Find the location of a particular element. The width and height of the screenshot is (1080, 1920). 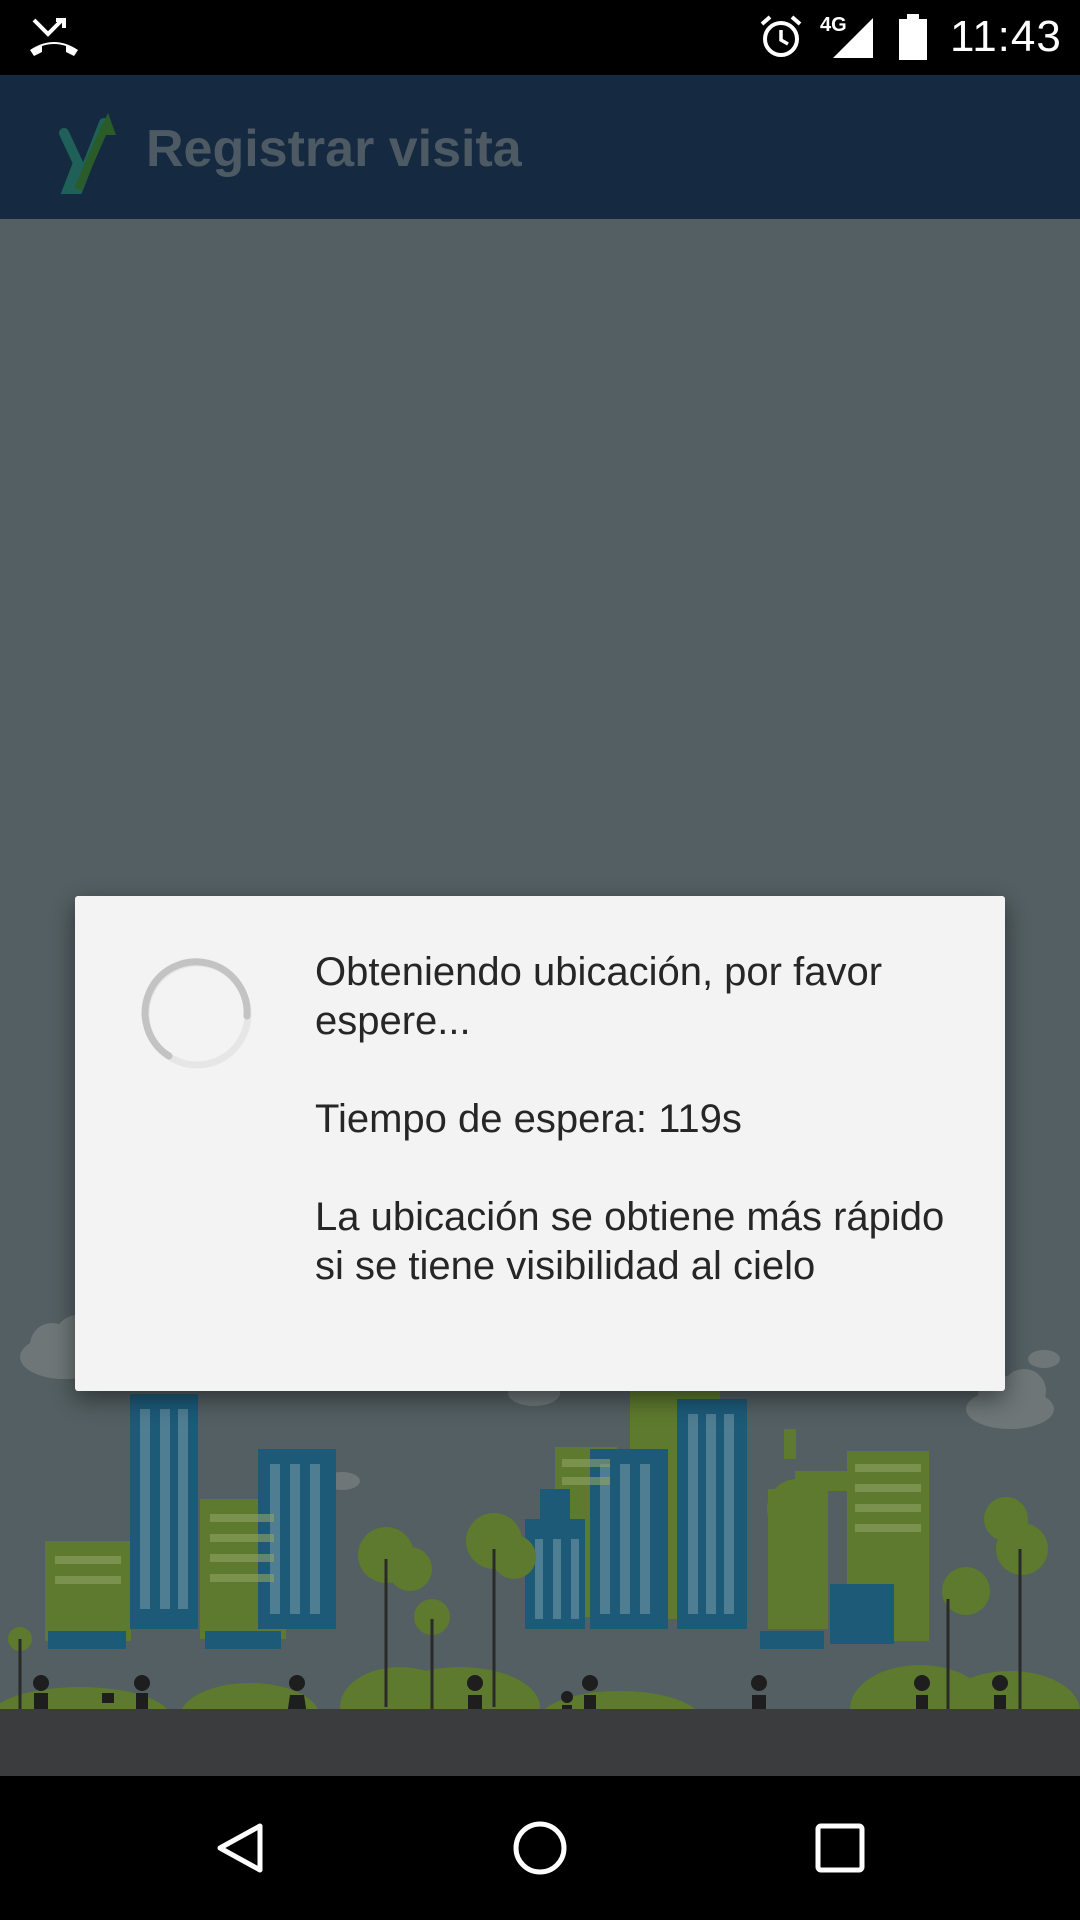

navigation-bar is located at coordinates (540, 1848).